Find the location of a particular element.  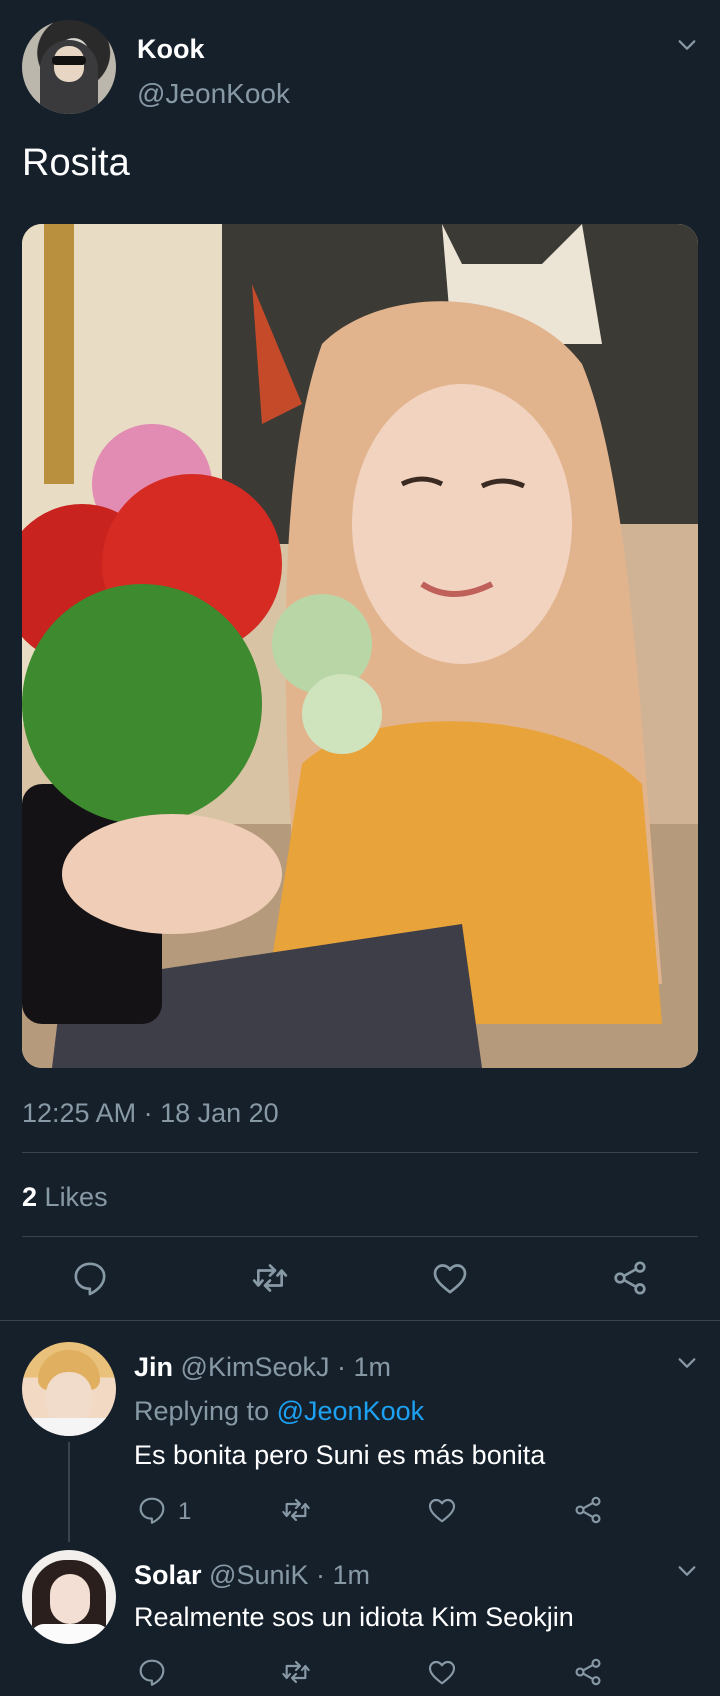

likes-summary: 2 Likes is located at coordinates (65, 1197).